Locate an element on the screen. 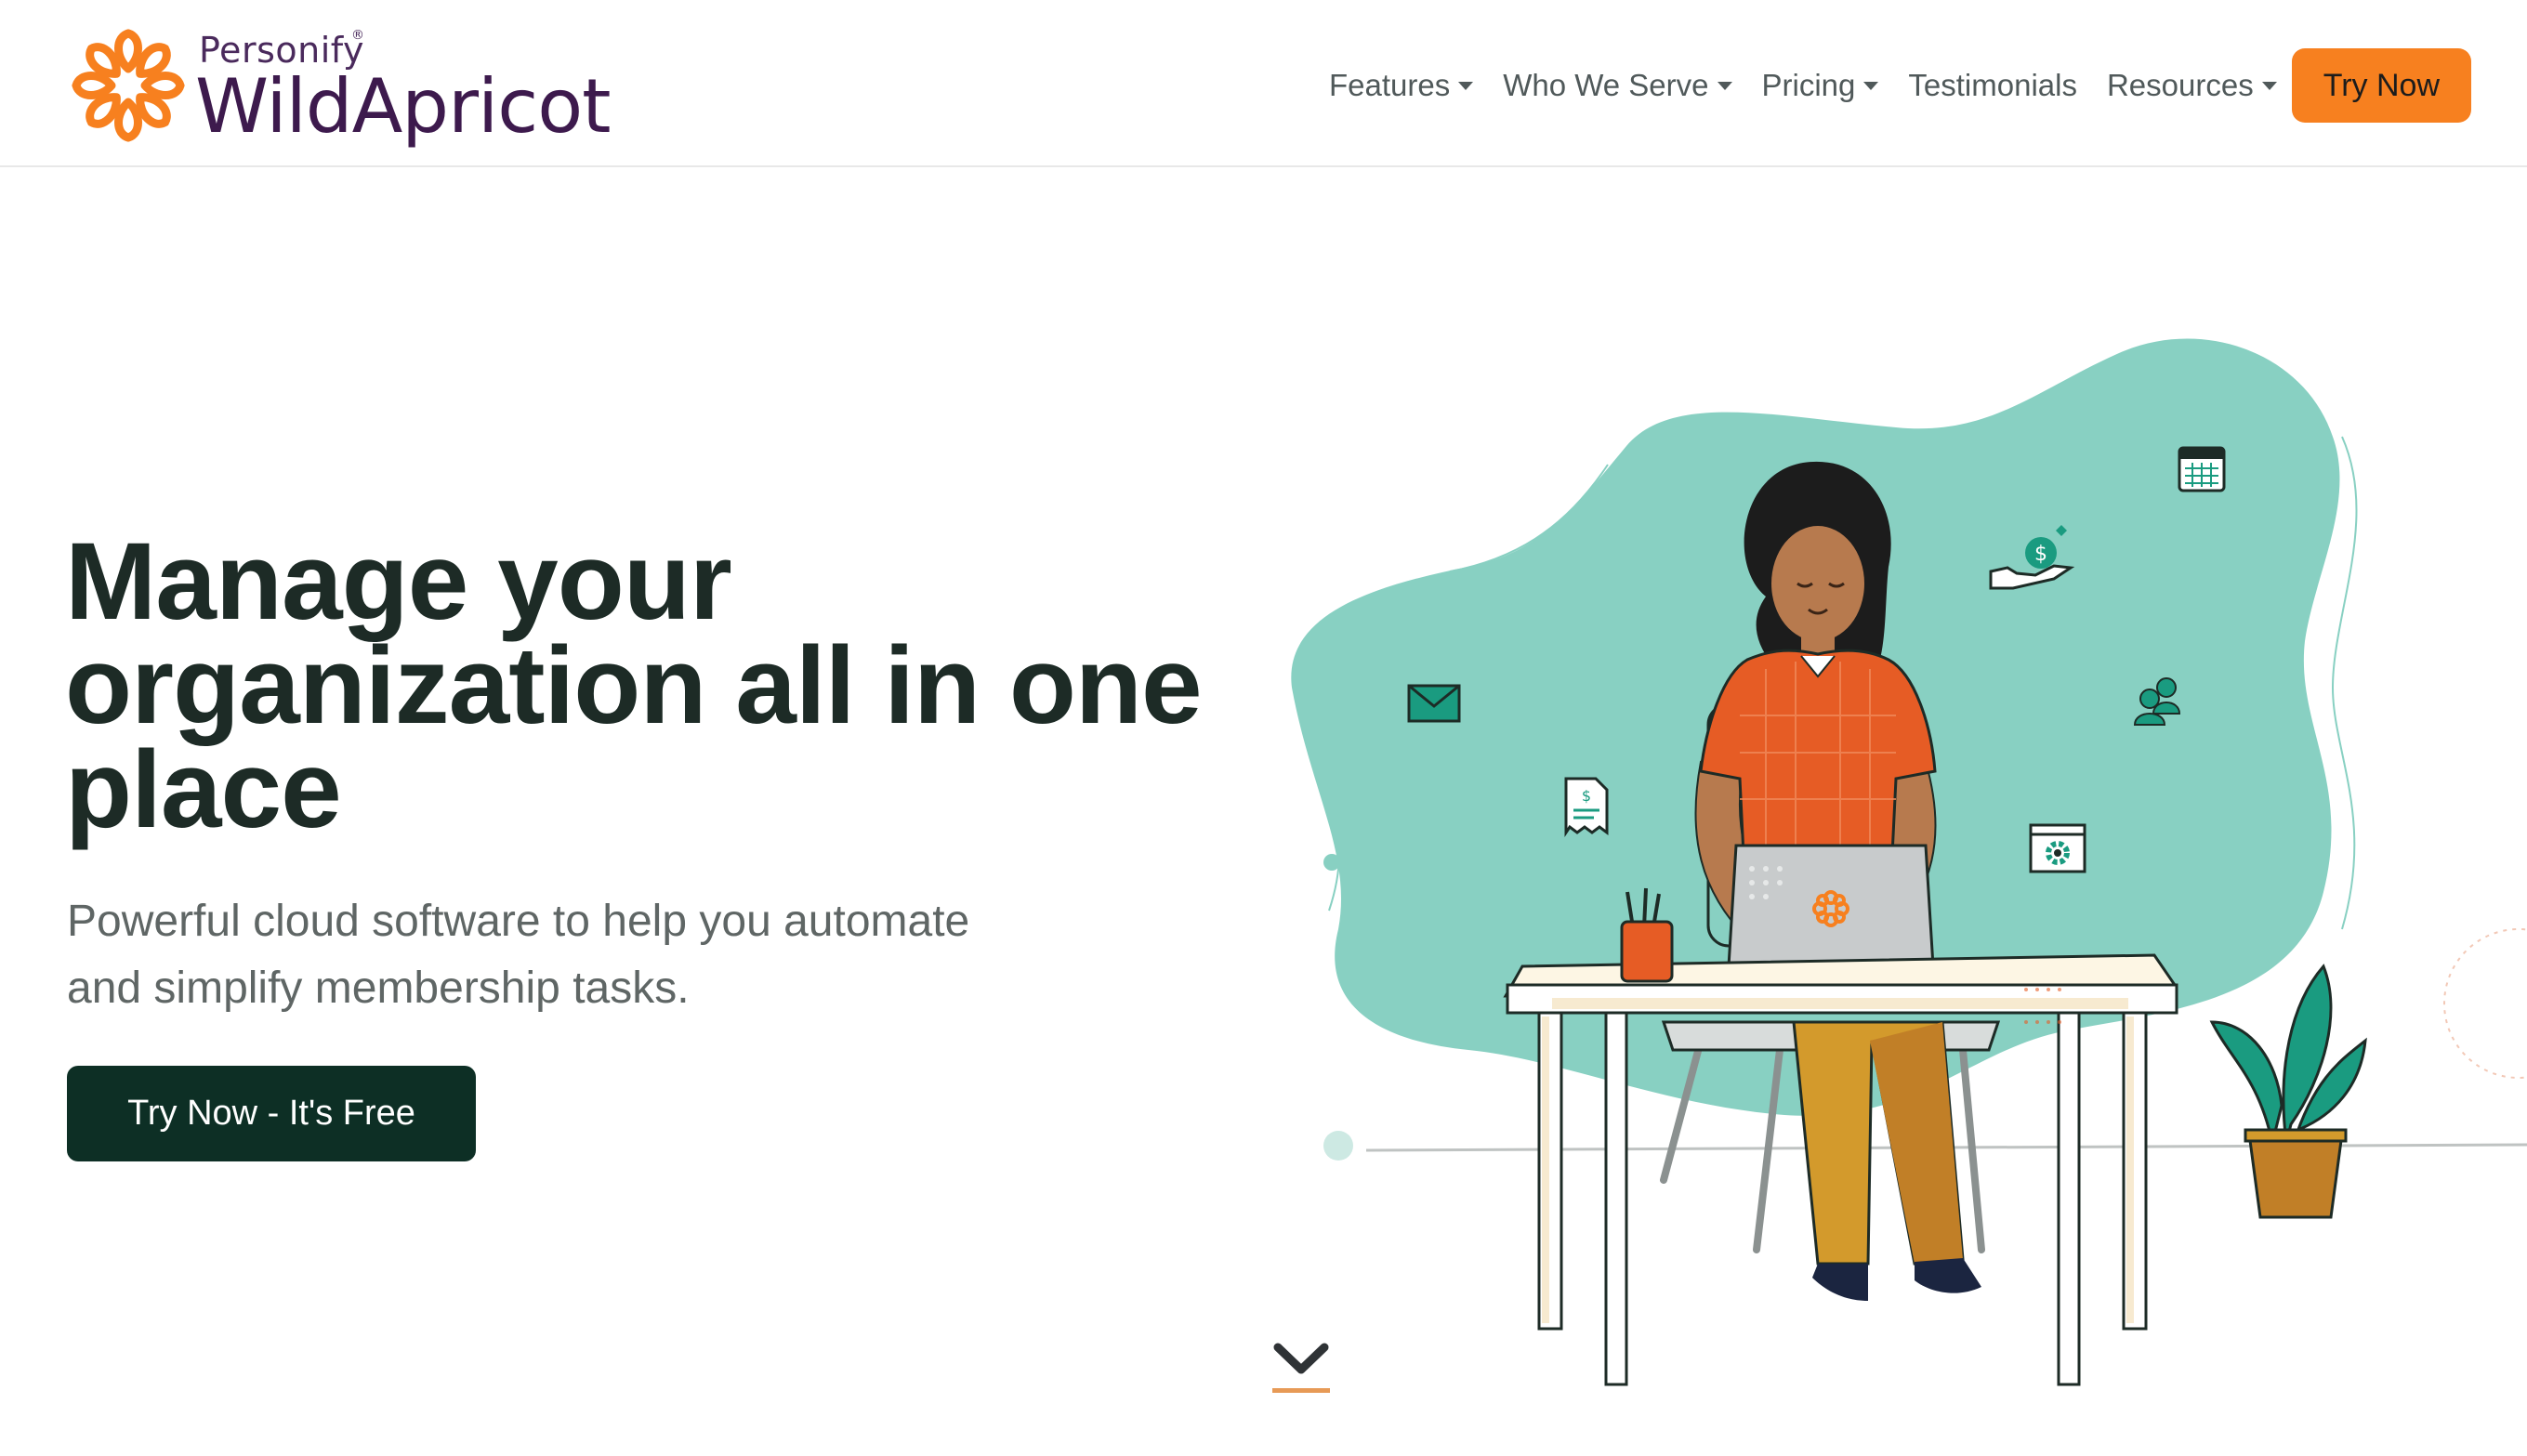 This screenshot has height=1456, width=2527. nav-resources: Resources is located at coordinates (2192, 85).